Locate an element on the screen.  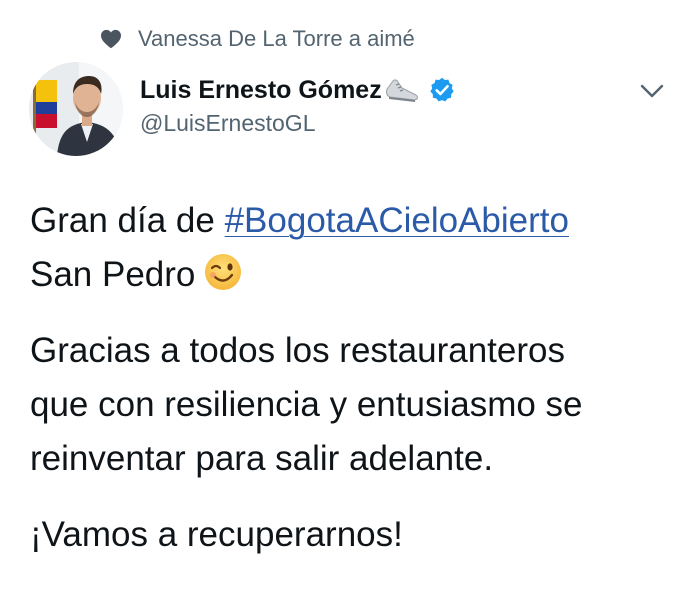
avatar-photo is located at coordinates (76, 109).